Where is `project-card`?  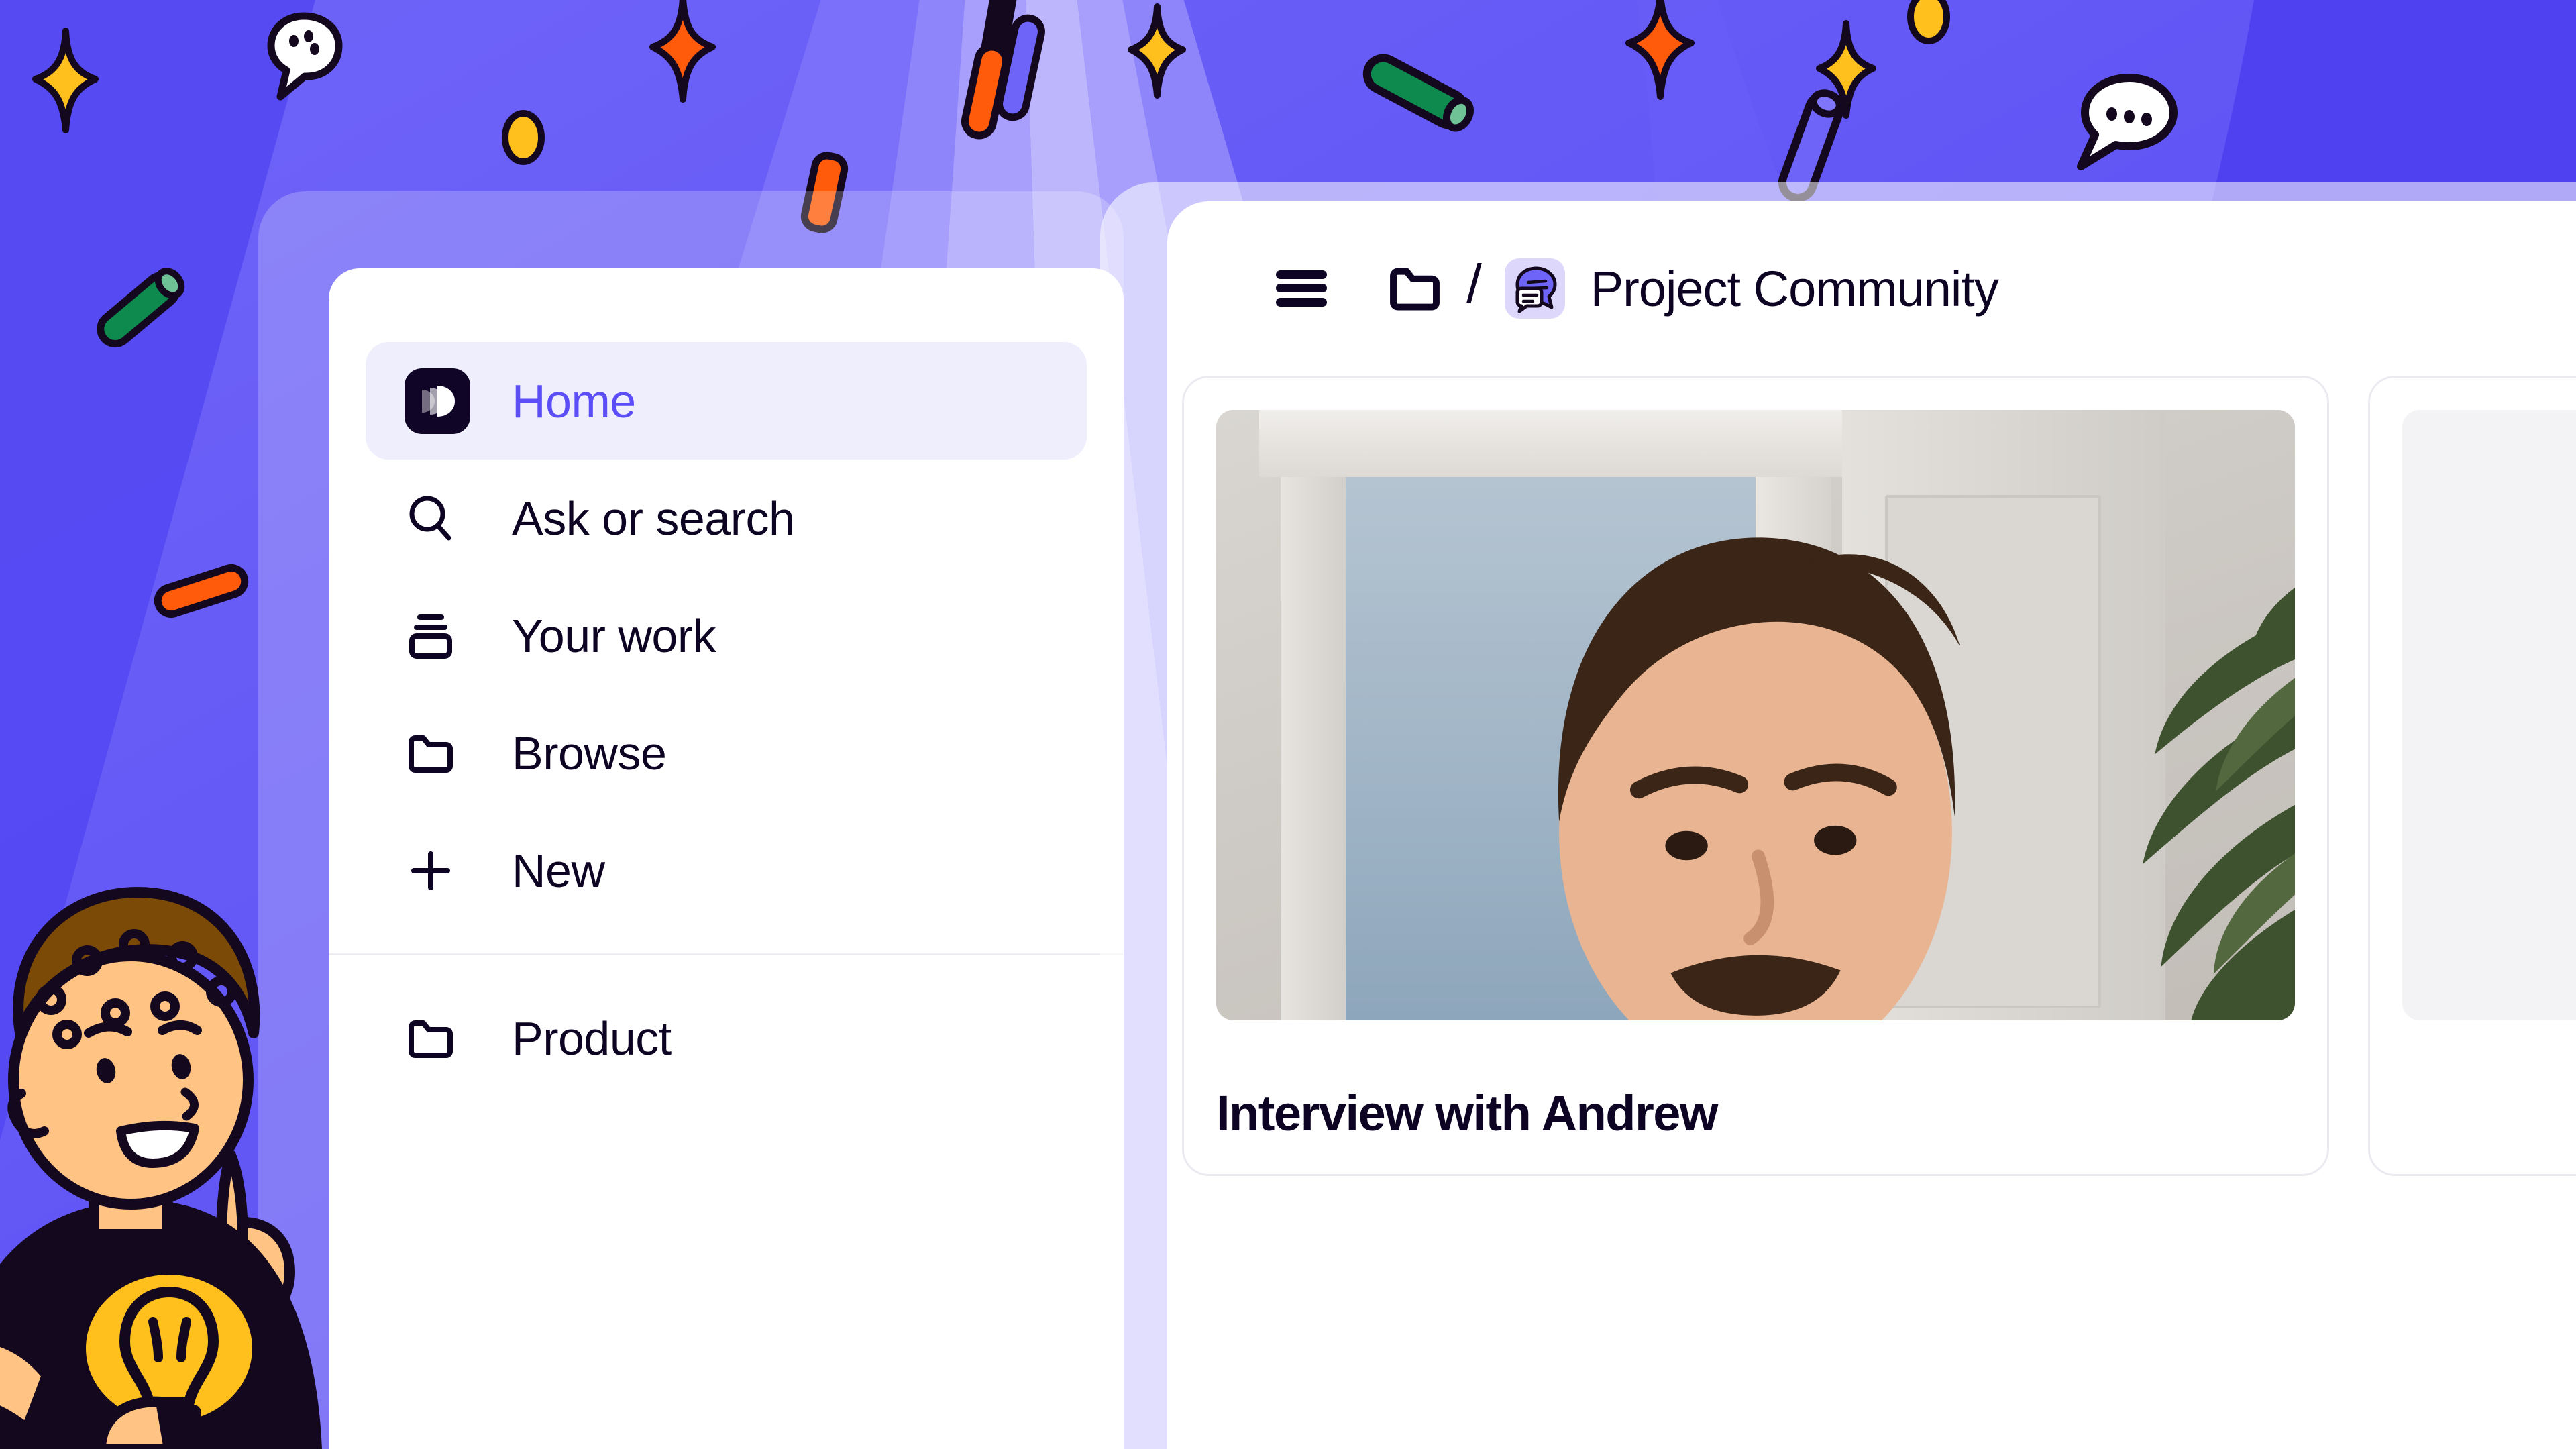 project-card is located at coordinates (2472, 776).